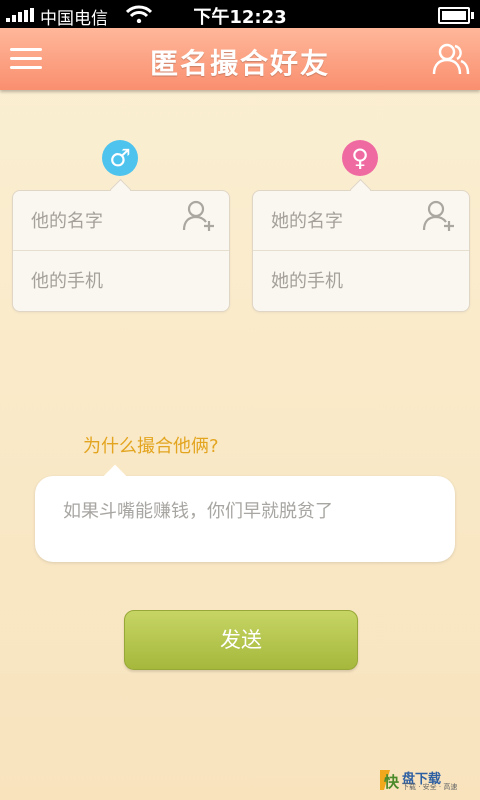 This screenshot has width=480, height=800. Describe the element at coordinates (67, 281) in the screenshot. I see `male-phone-placeholder: 他的手机` at that location.